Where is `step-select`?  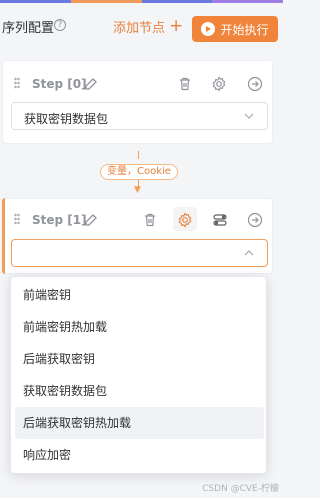
step-select is located at coordinates (139, 253).